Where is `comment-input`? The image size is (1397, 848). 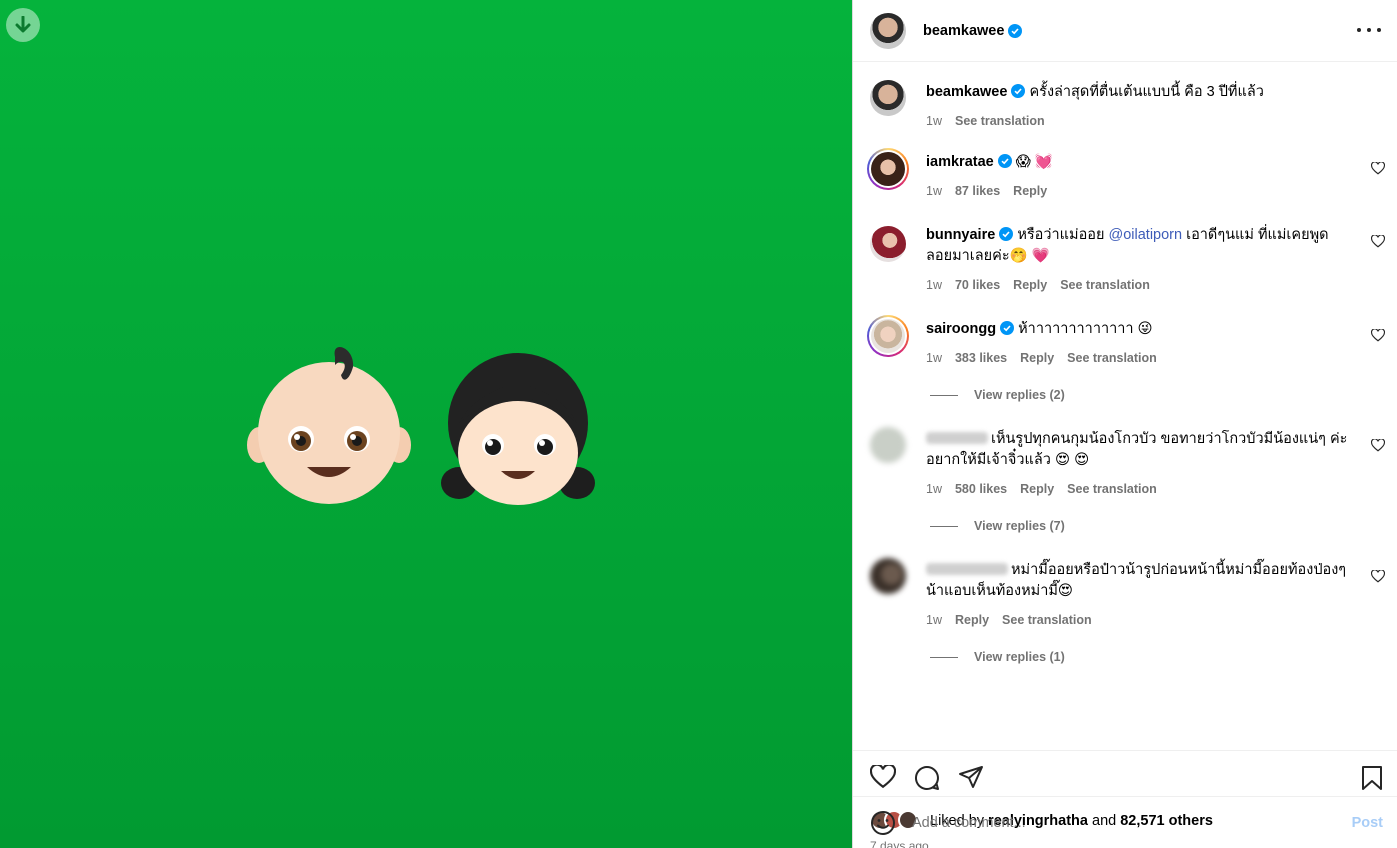
comment-input is located at coordinates (1112, 822).